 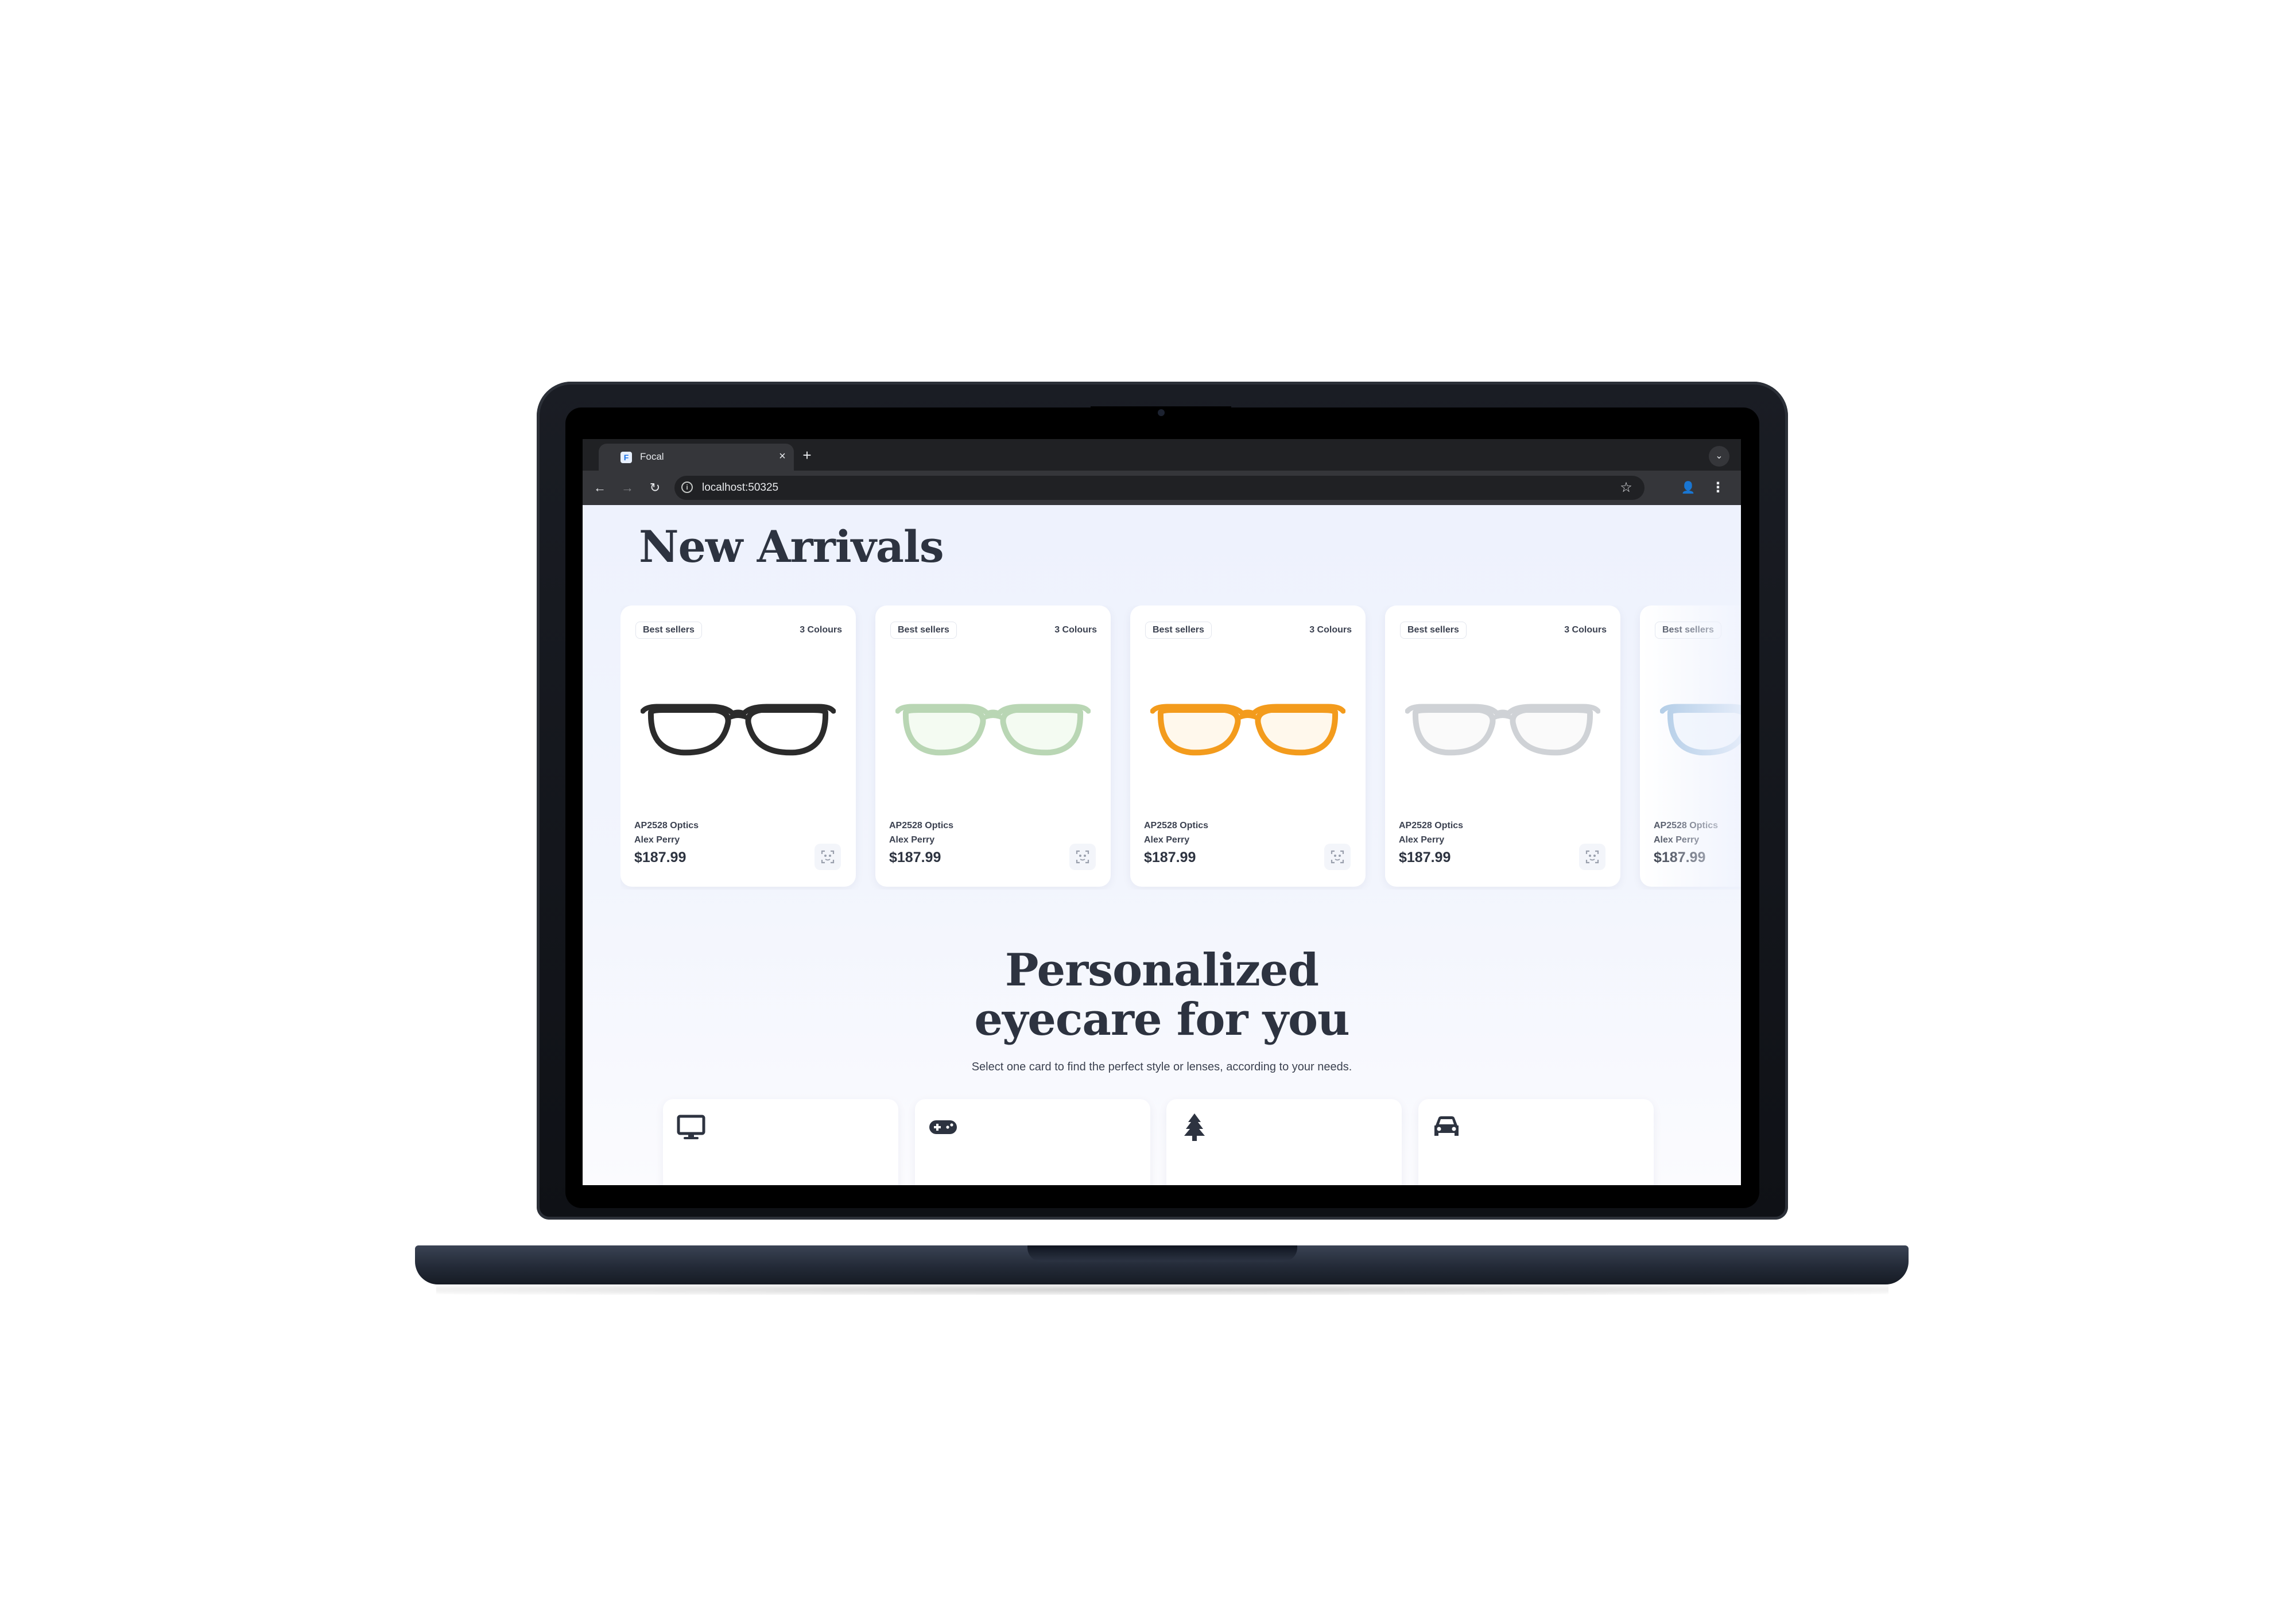 I want to click on camera-icon, so click(x=1161, y=412).